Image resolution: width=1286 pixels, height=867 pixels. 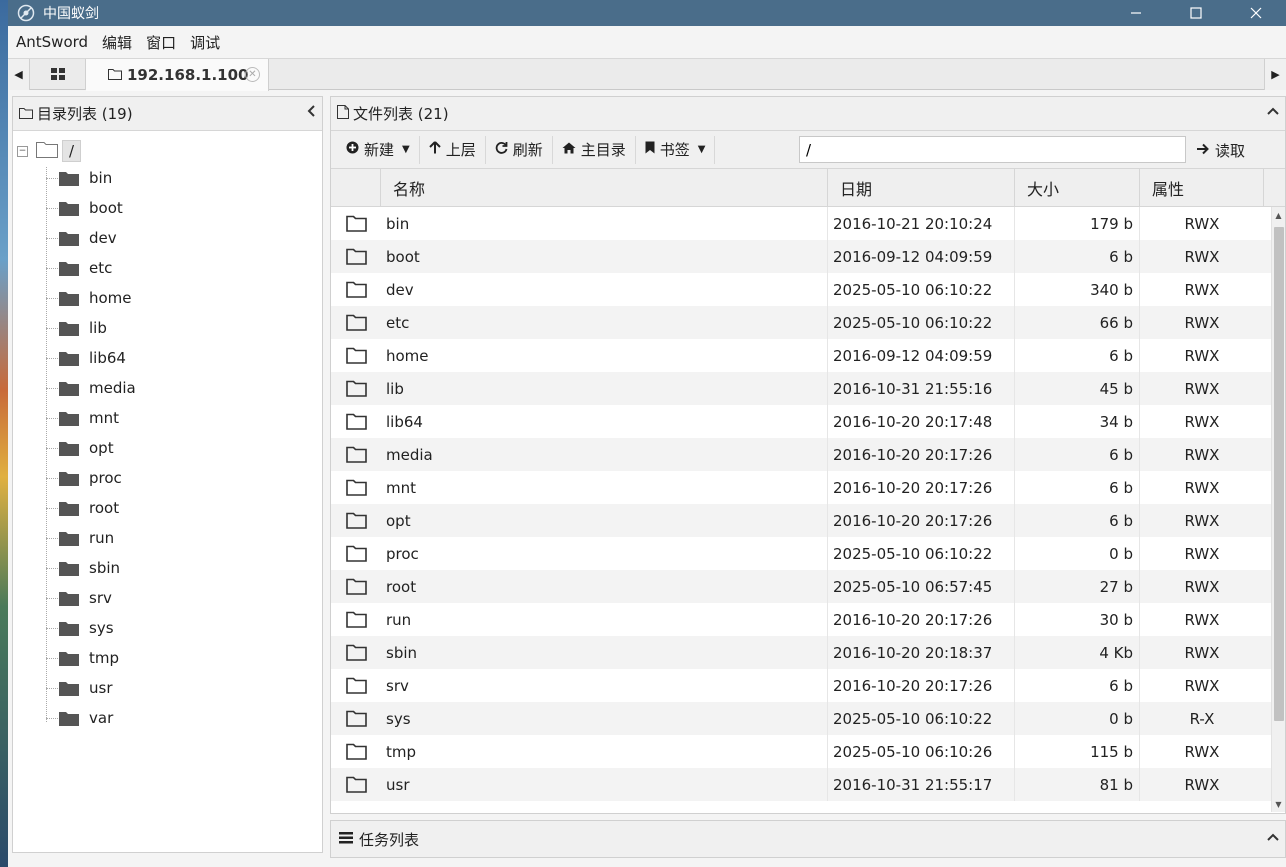 I want to click on file-row: media 2016-10-20 20:17:26 6 b RWX, so click(x=808, y=454).